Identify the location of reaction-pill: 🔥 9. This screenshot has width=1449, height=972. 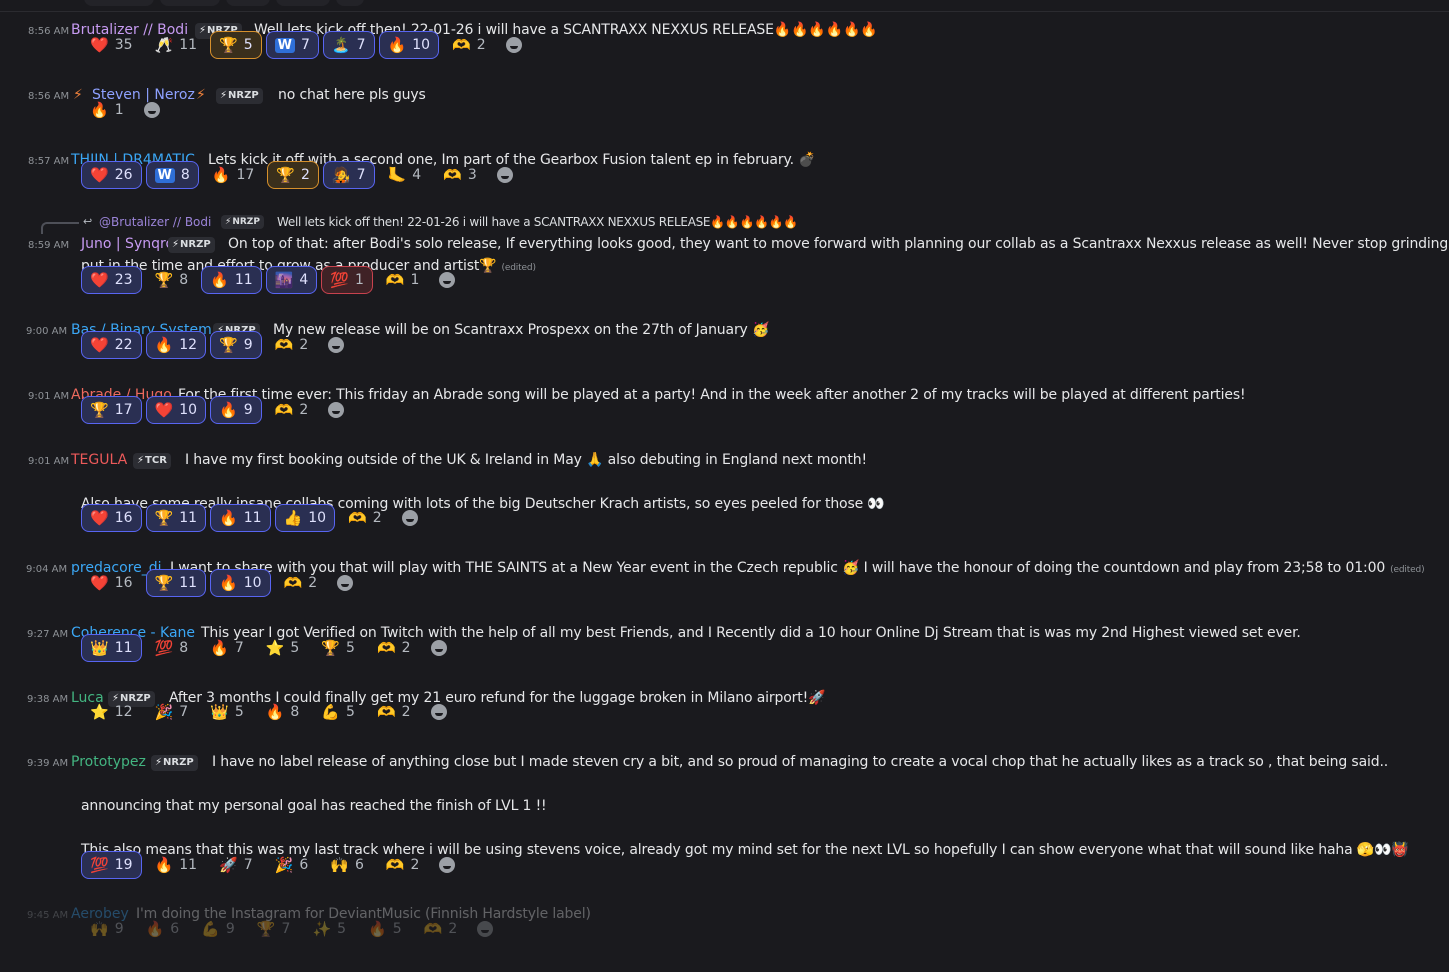
(236, 410).